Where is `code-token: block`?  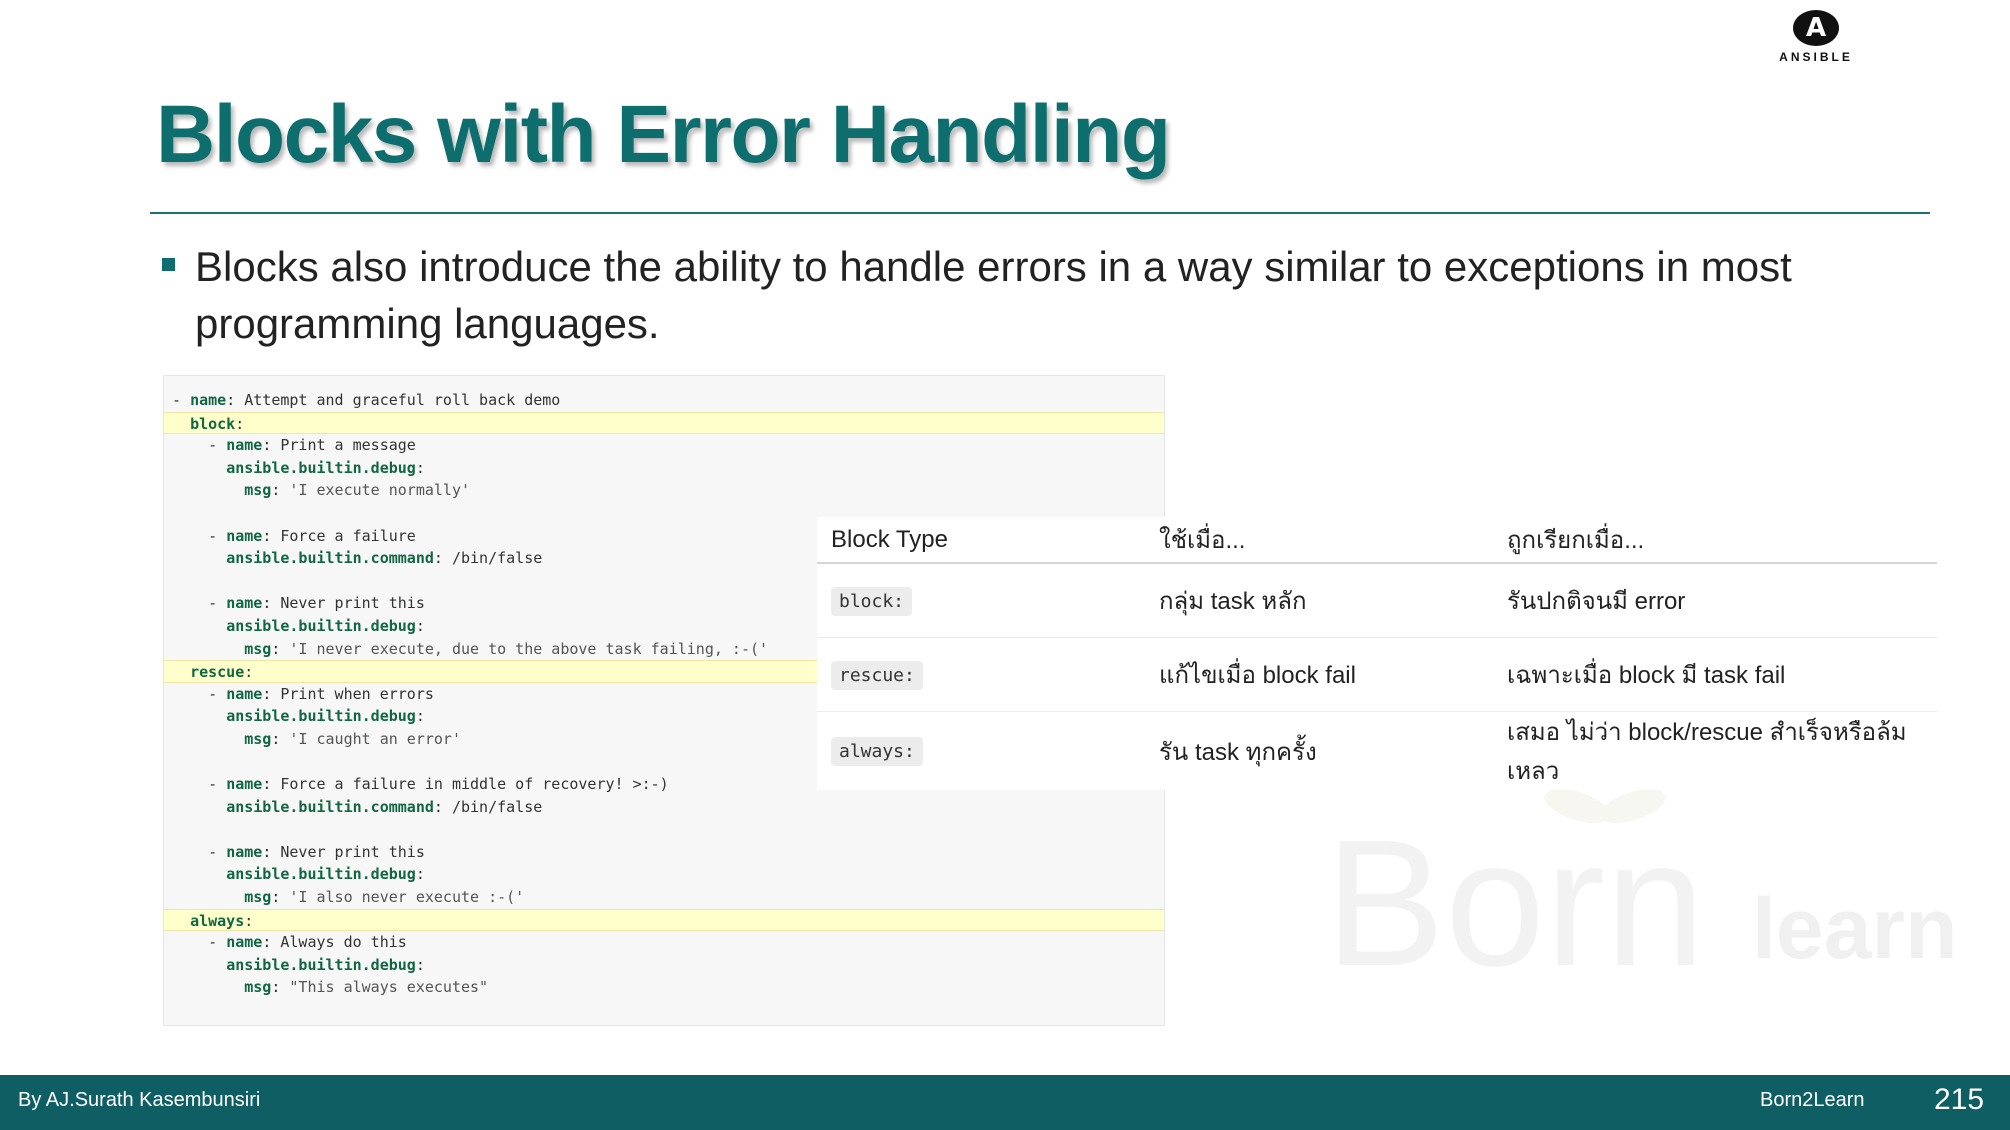
code-token: block is located at coordinates (213, 423).